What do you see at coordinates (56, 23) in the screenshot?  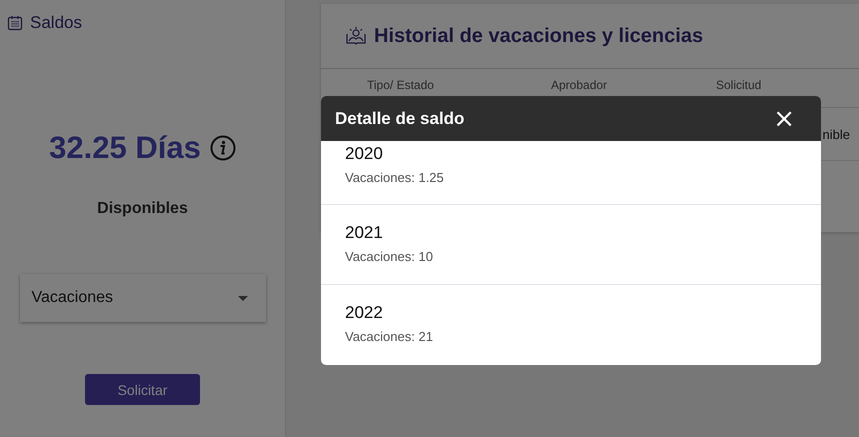 I see `panel-title: Saldos` at bounding box center [56, 23].